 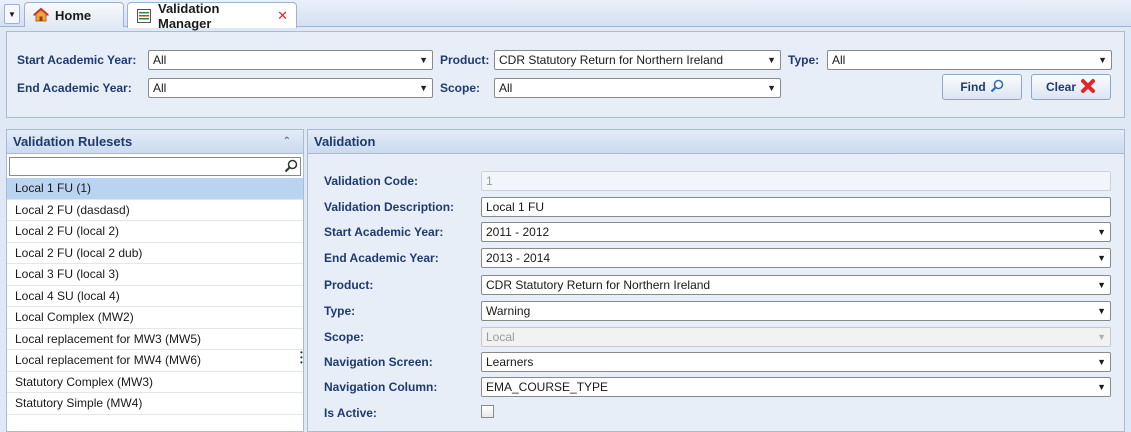 What do you see at coordinates (371, 181) in the screenshot?
I see `validation-code-label: Validation Code:` at bounding box center [371, 181].